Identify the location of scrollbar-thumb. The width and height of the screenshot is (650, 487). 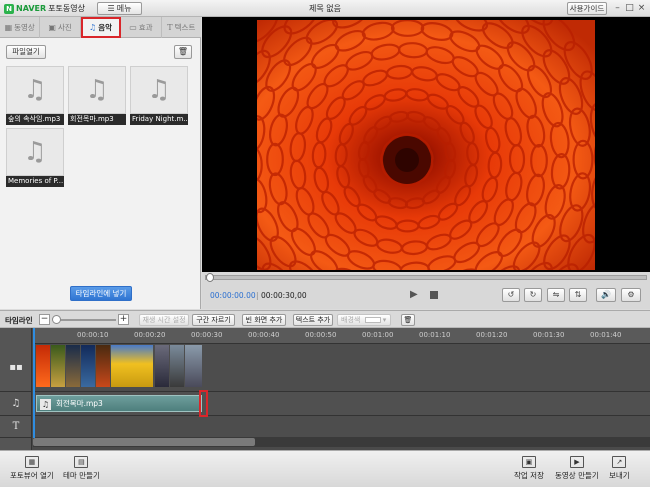
(144, 442).